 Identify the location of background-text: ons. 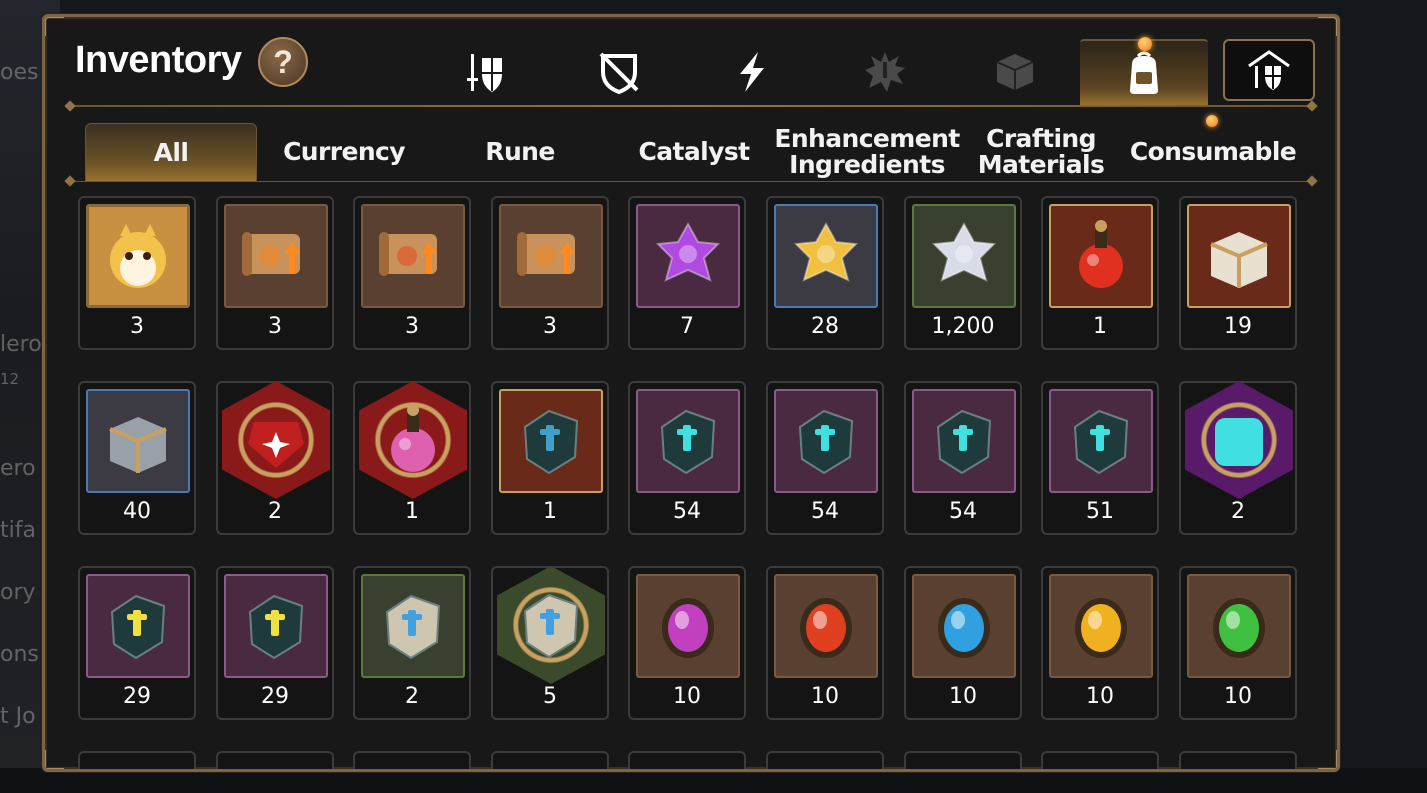
(19, 654).